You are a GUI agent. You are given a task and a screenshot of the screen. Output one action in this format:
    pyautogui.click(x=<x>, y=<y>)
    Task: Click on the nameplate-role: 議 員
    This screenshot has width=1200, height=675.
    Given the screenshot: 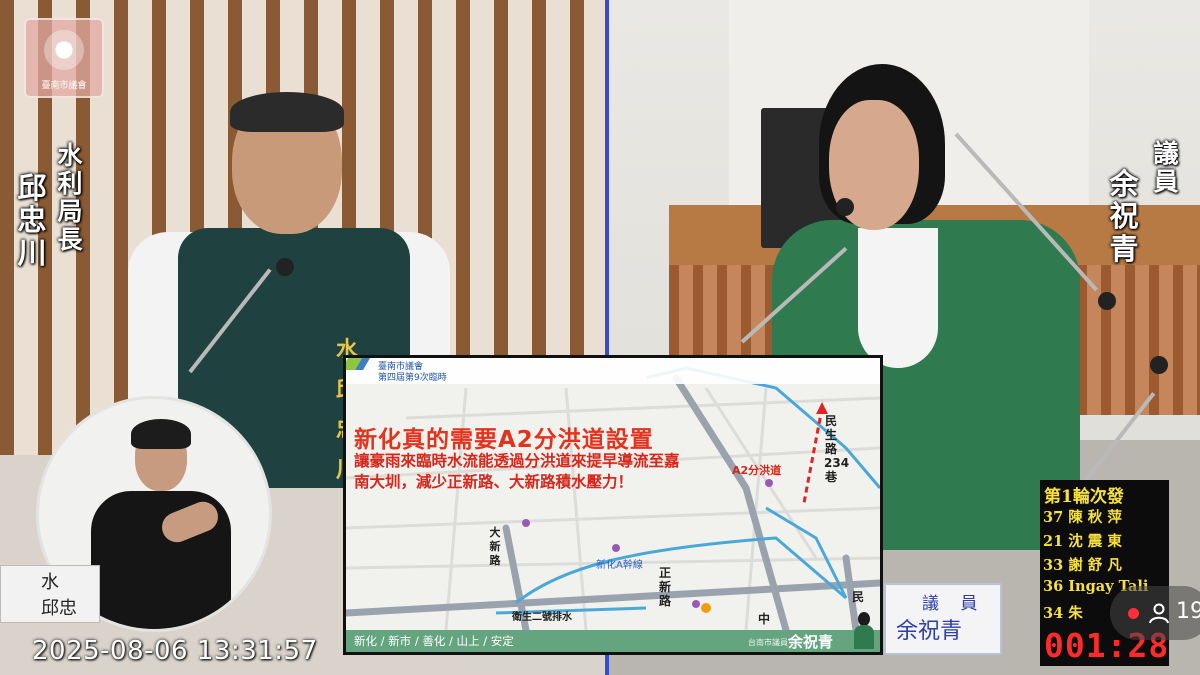 What is the action you would take?
    pyautogui.click(x=954, y=604)
    